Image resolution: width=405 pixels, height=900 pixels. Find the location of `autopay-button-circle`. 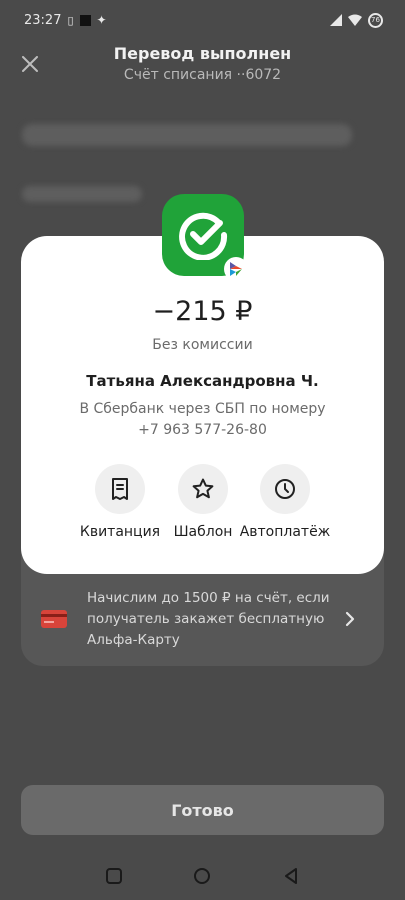

autopay-button-circle is located at coordinates (285, 489).